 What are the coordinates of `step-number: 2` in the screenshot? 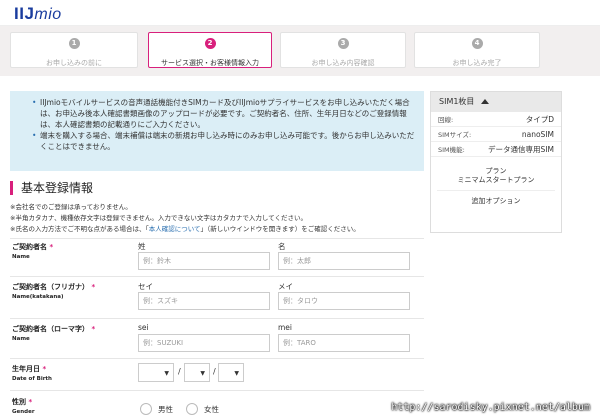 It's located at (210, 43).